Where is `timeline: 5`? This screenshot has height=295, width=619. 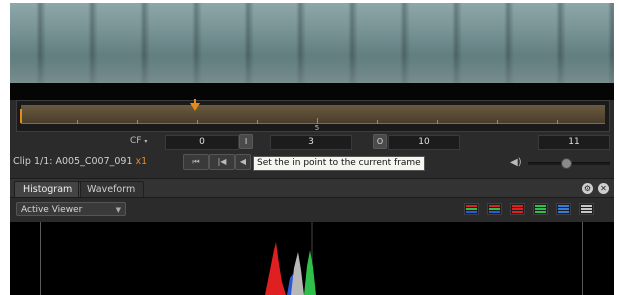 timeline: 5 is located at coordinates (313, 115).